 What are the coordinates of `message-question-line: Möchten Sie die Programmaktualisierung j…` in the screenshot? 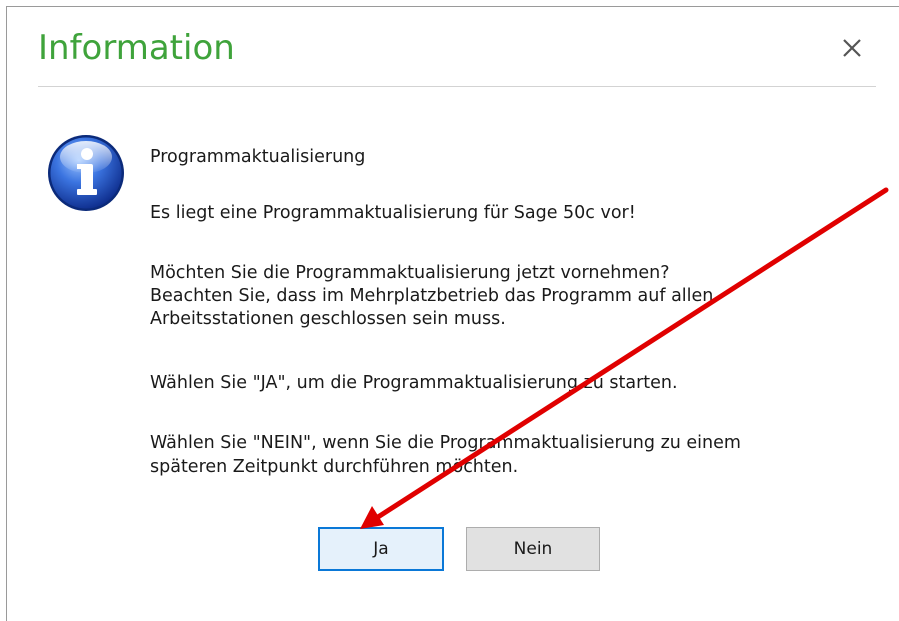 It's located at (410, 273).